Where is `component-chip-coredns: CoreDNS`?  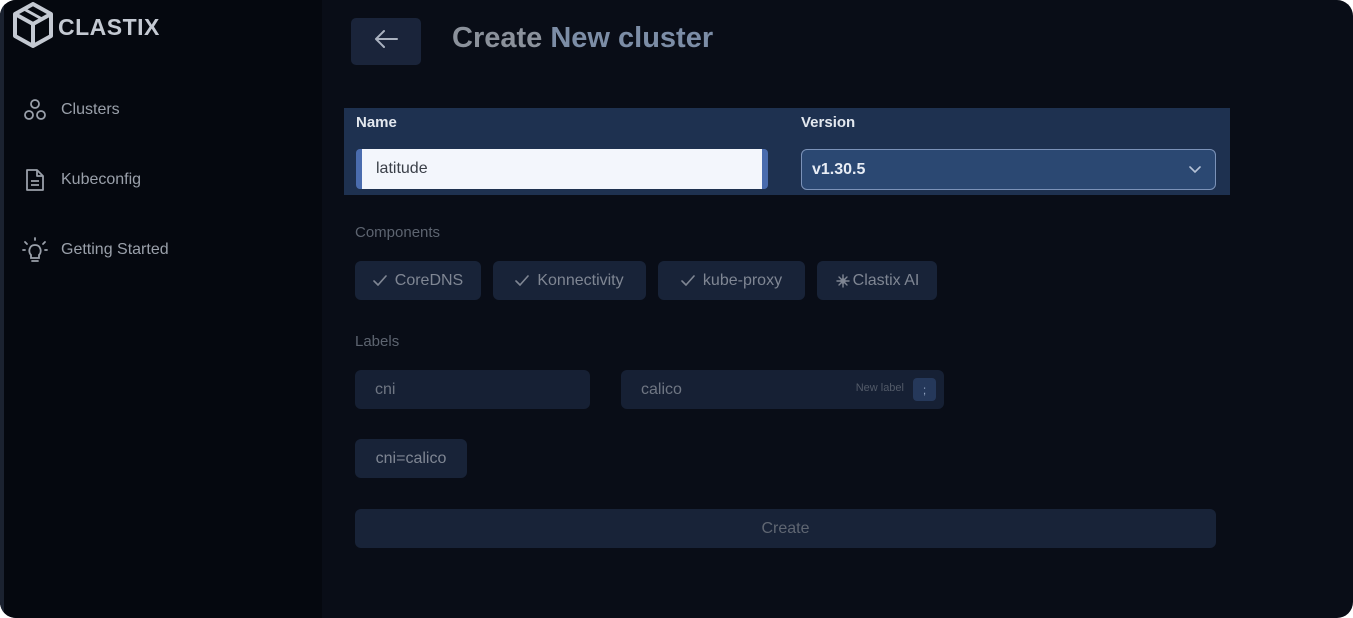 component-chip-coredns: CoreDNS is located at coordinates (418, 280).